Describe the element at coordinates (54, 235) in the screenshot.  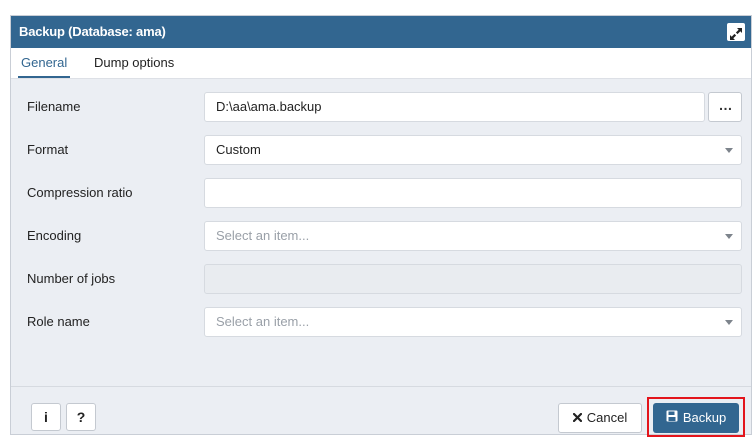
I see `encoding-label: Encoding` at that location.